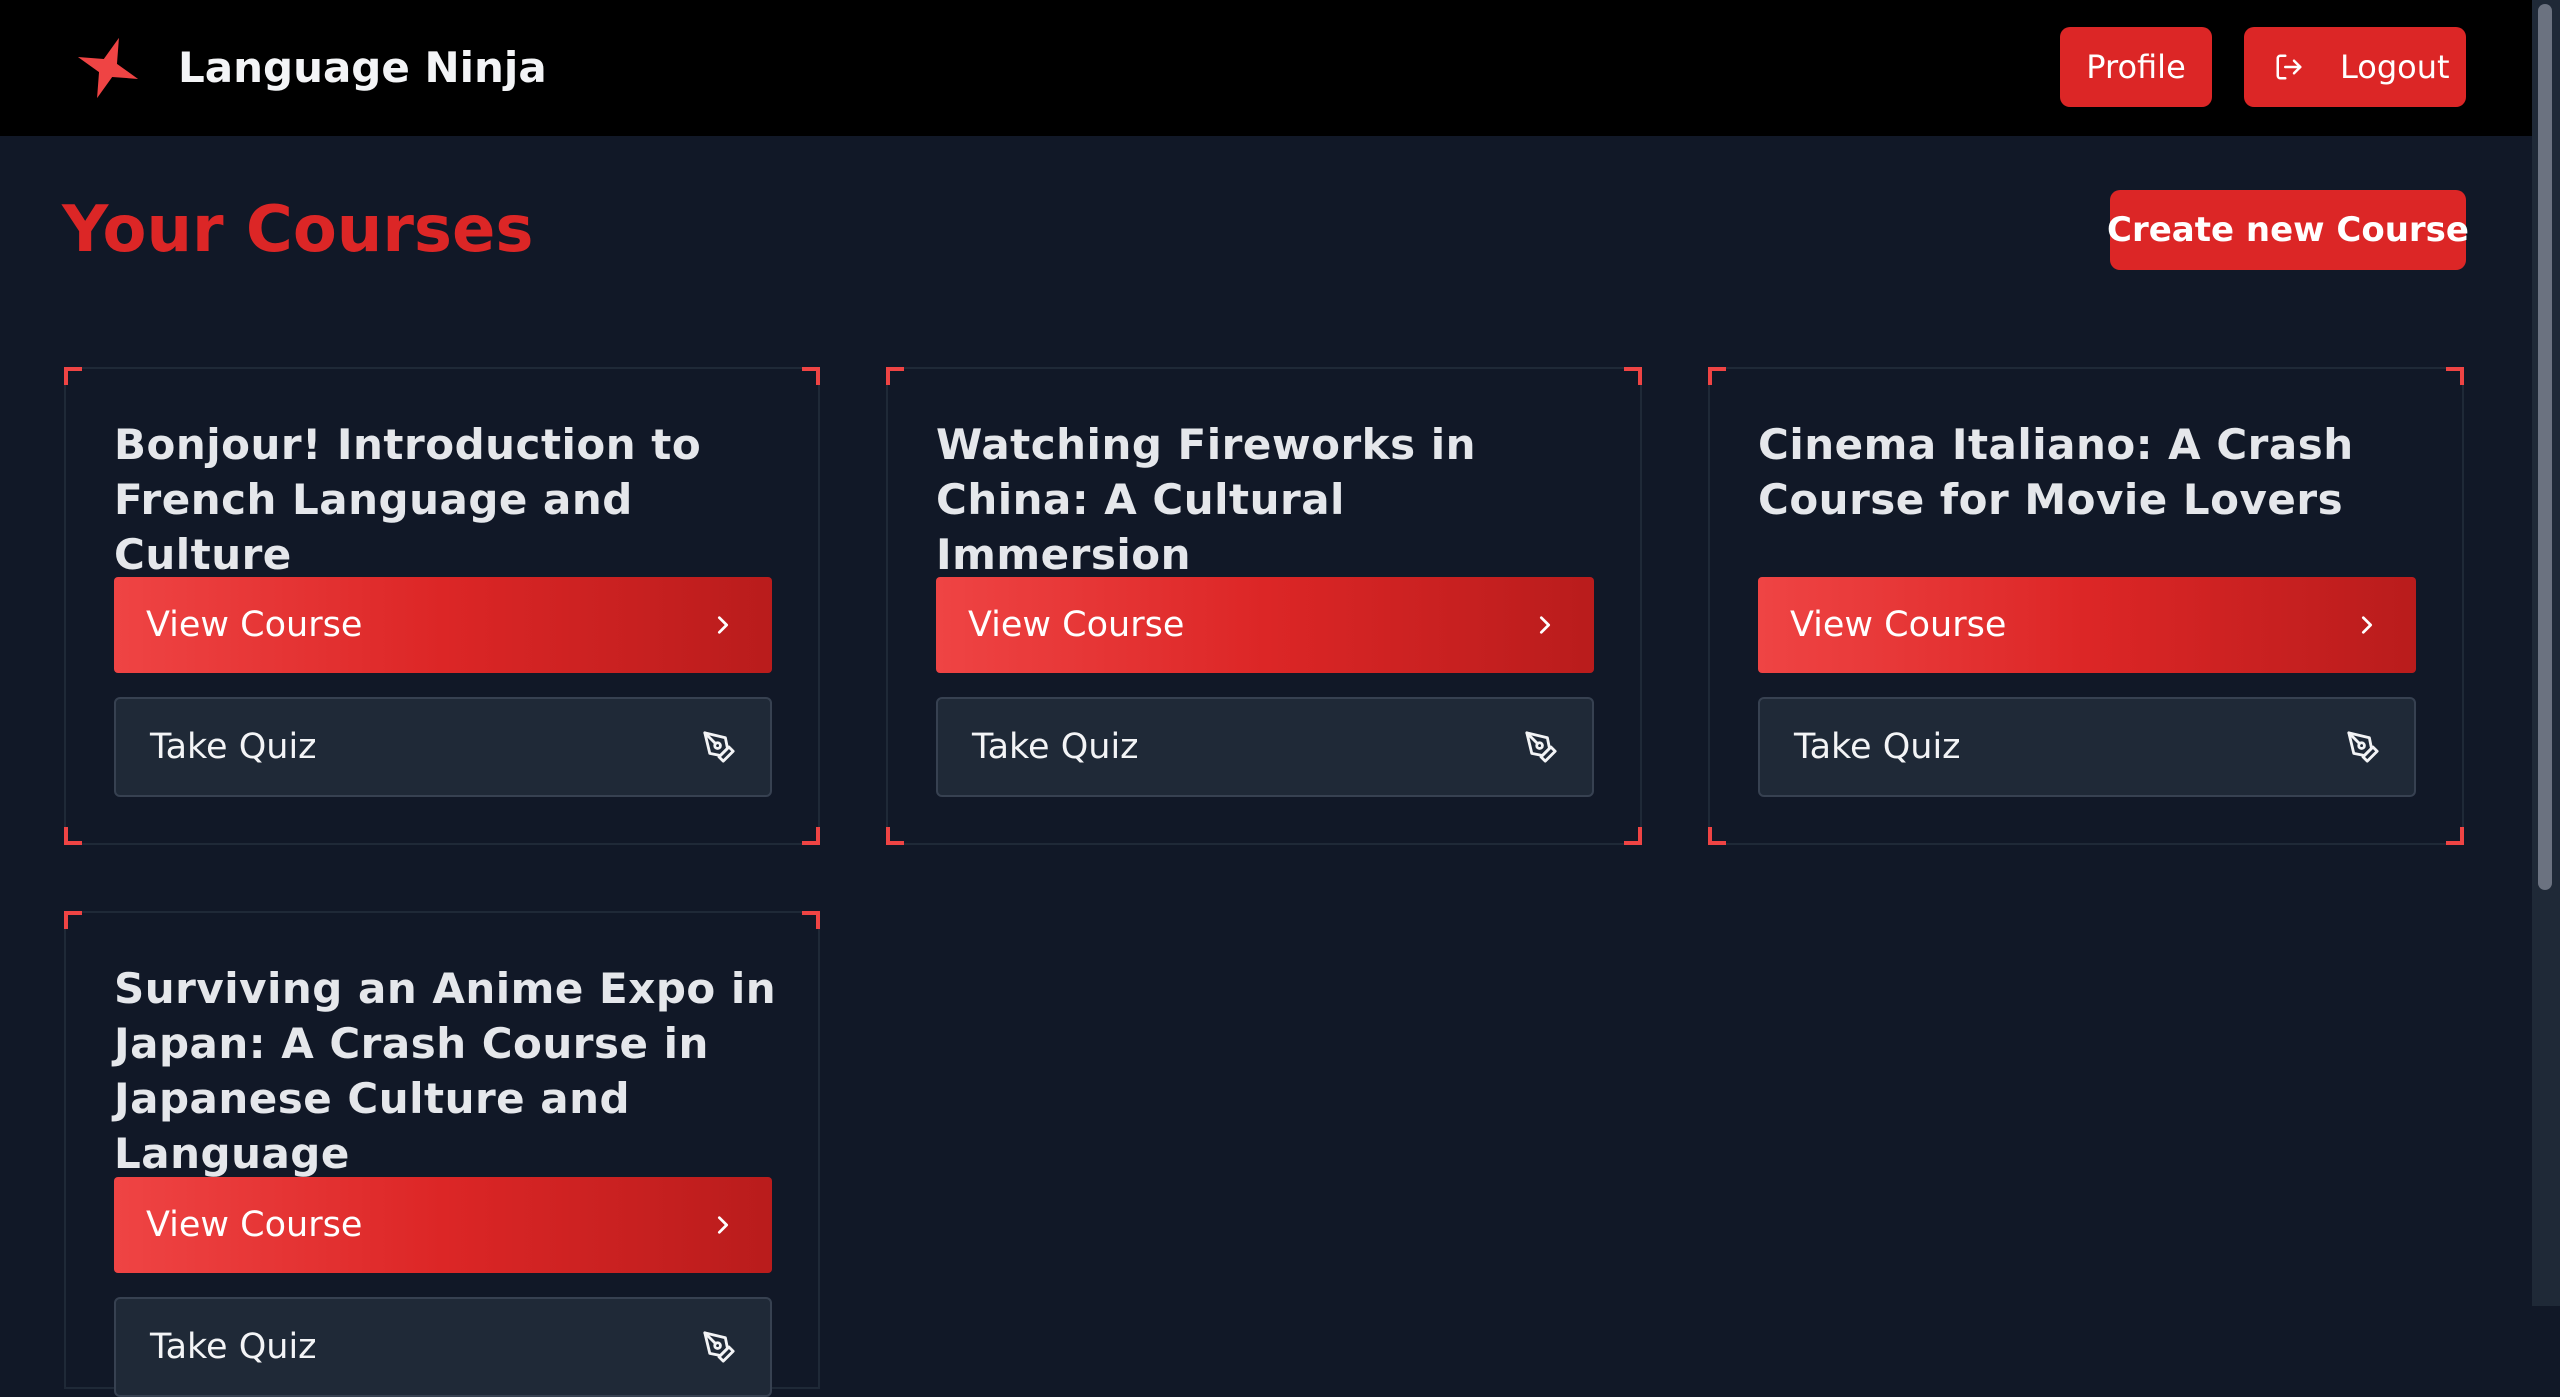 The width and height of the screenshot is (2560, 1397). I want to click on top-header: Language Ninja Profile Logout, so click(1266, 68).